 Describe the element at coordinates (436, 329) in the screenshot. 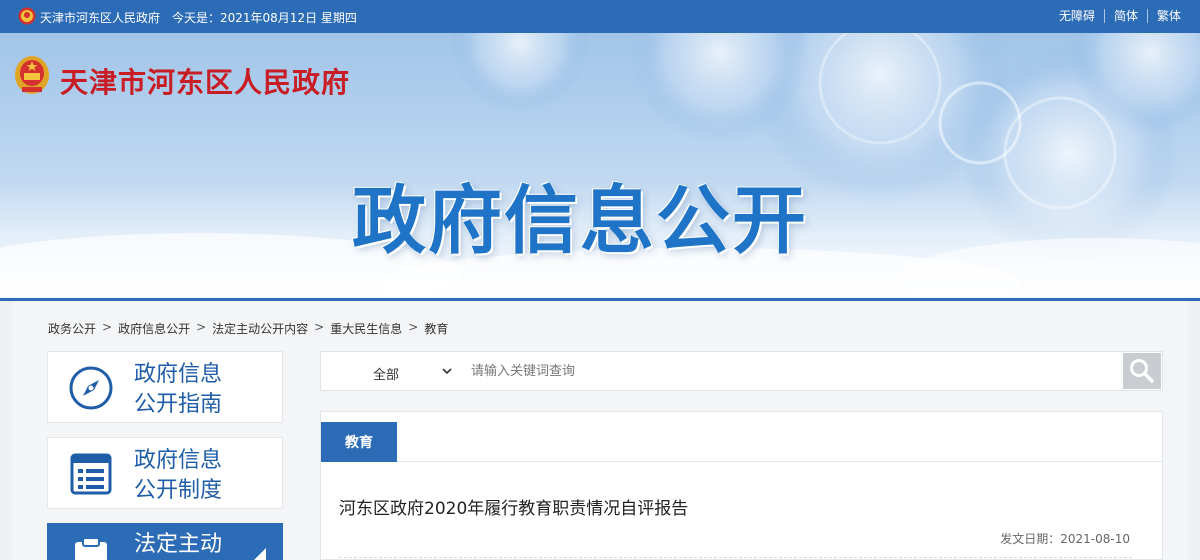

I see `breadcrumb-current: 教育` at that location.